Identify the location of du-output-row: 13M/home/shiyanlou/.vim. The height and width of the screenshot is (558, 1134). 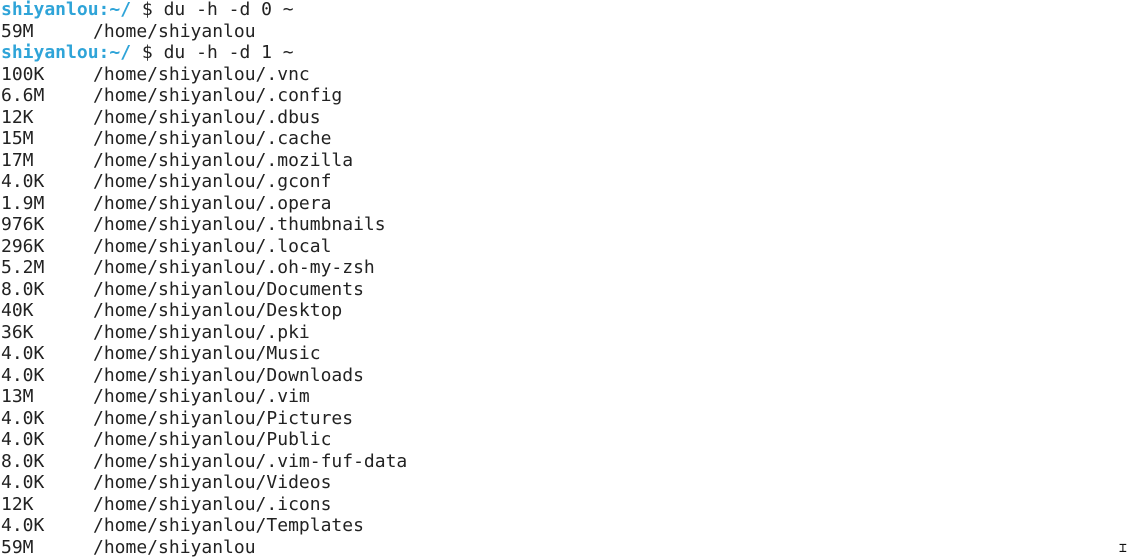
(204, 397).